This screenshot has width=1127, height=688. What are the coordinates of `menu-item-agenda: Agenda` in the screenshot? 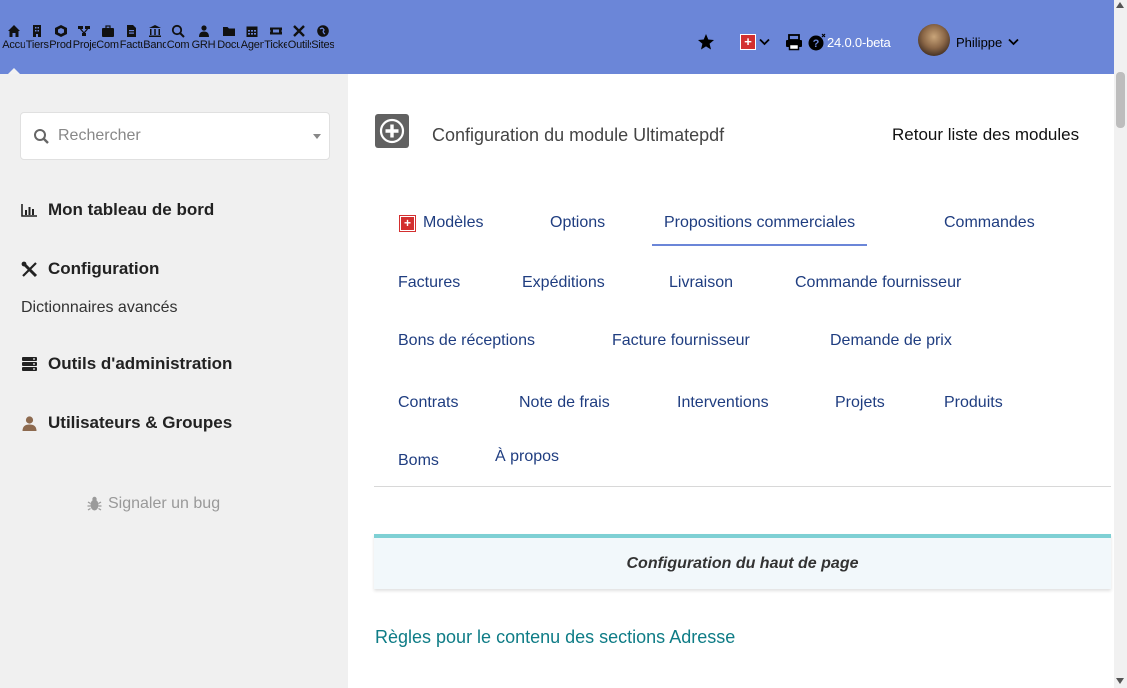 It's located at (253, 37).